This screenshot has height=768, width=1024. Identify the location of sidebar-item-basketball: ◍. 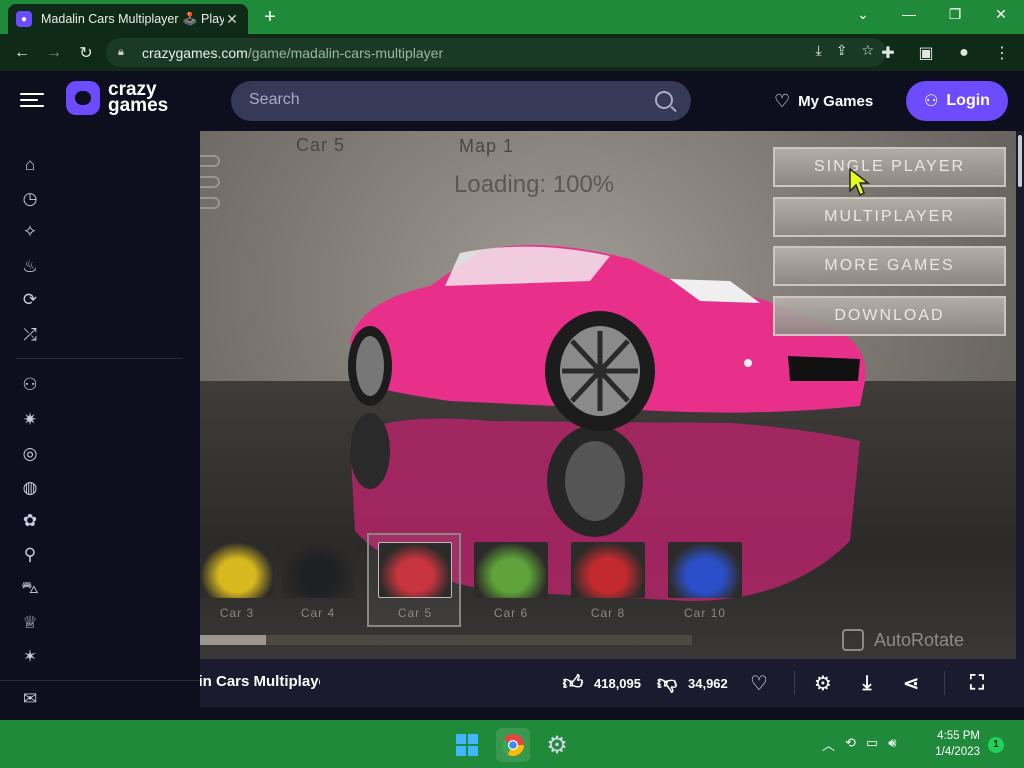
(103, 488).